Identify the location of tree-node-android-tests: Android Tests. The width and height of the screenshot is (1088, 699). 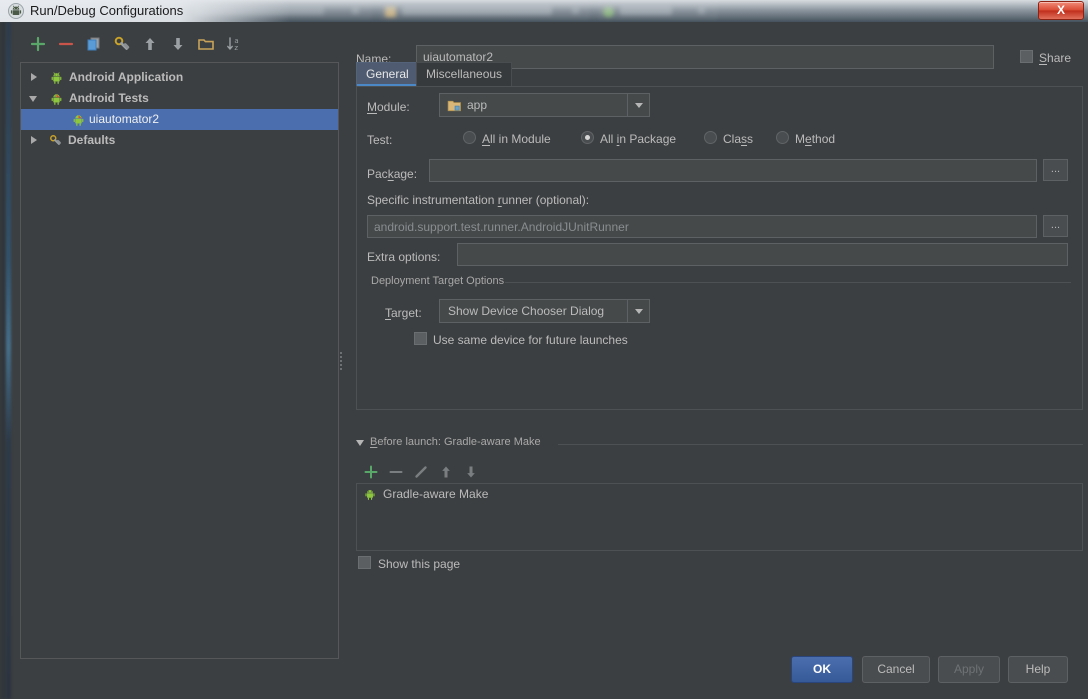
(179, 98).